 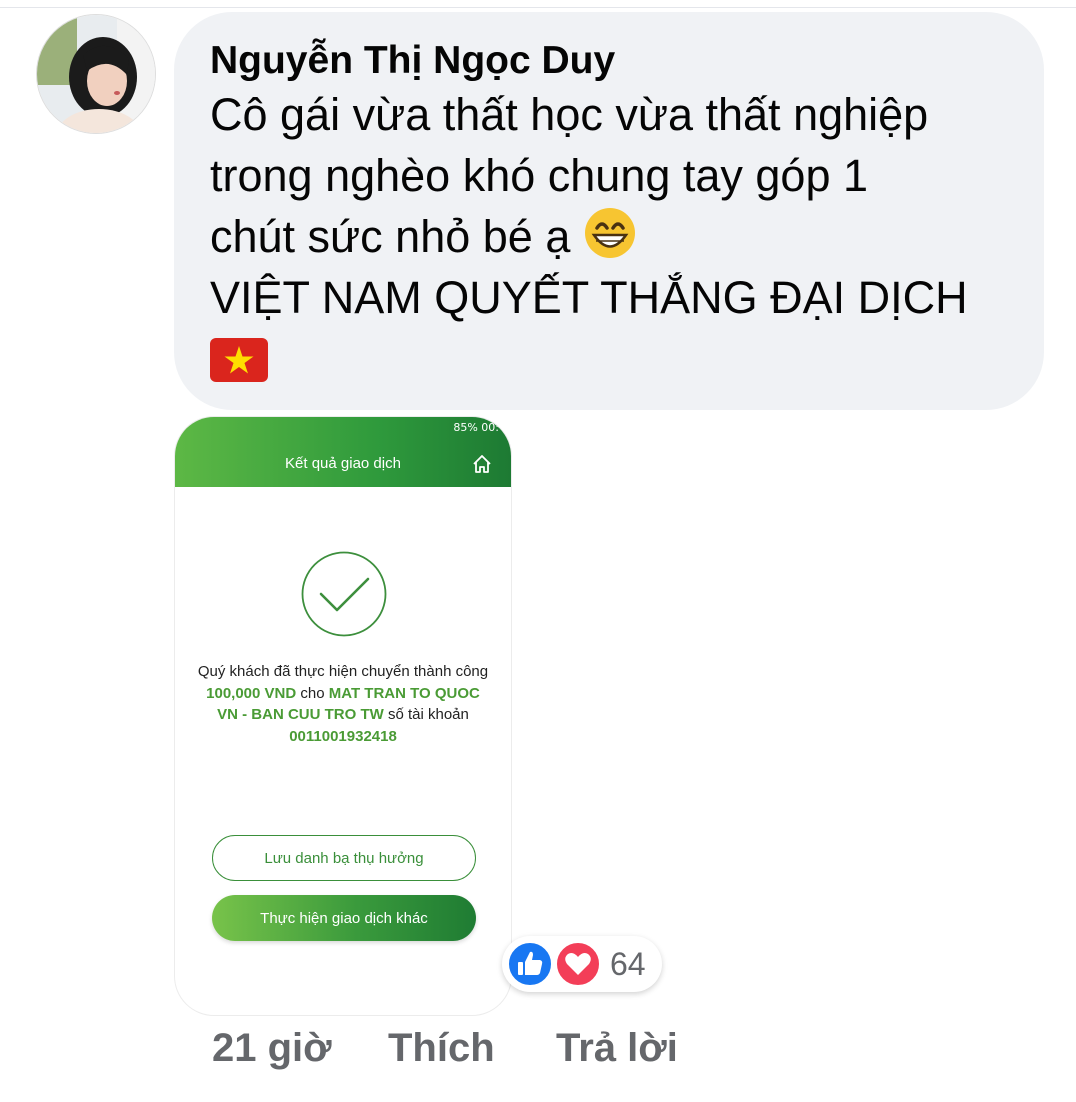 What do you see at coordinates (589, 297) in the screenshot?
I see `comment-line: VIỆT NAM QUYẾT THẮNG ĐẠI DỊCH` at bounding box center [589, 297].